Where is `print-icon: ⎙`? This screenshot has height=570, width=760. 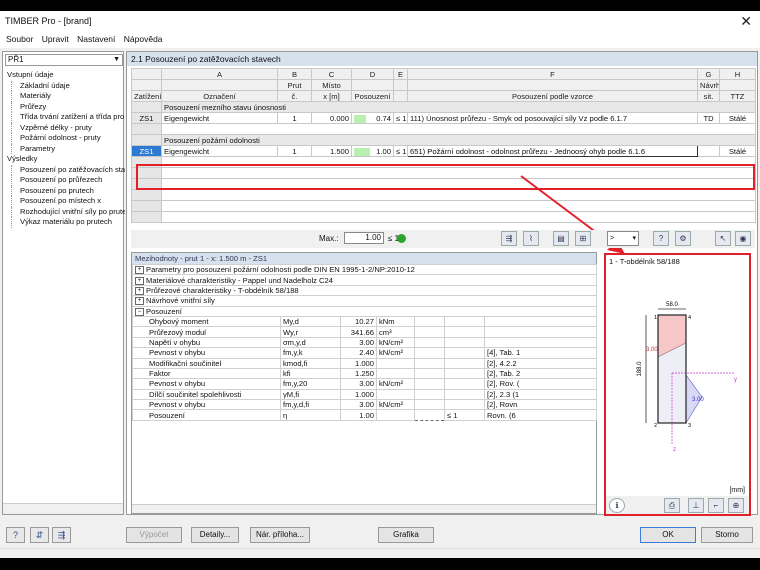 print-icon: ⎙ is located at coordinates (672, 505).